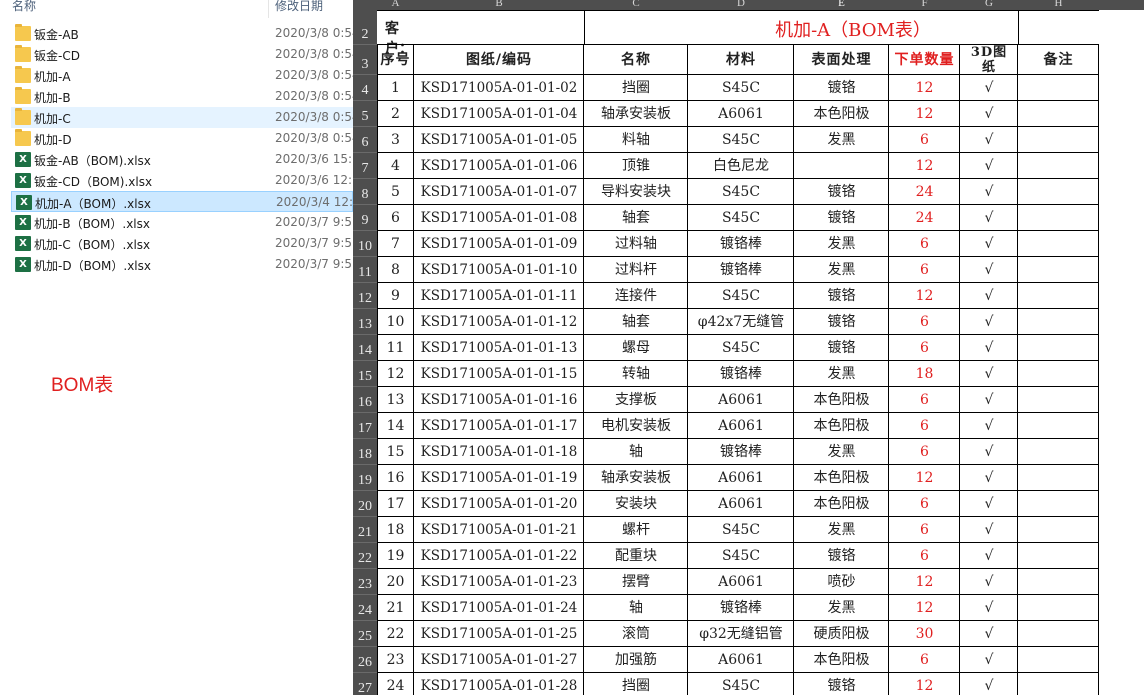  Describe the element at coordinates (182, 33) in the screenshot. I see `file-row: 钣金-AB 2020/3/8 0:54` at that location.